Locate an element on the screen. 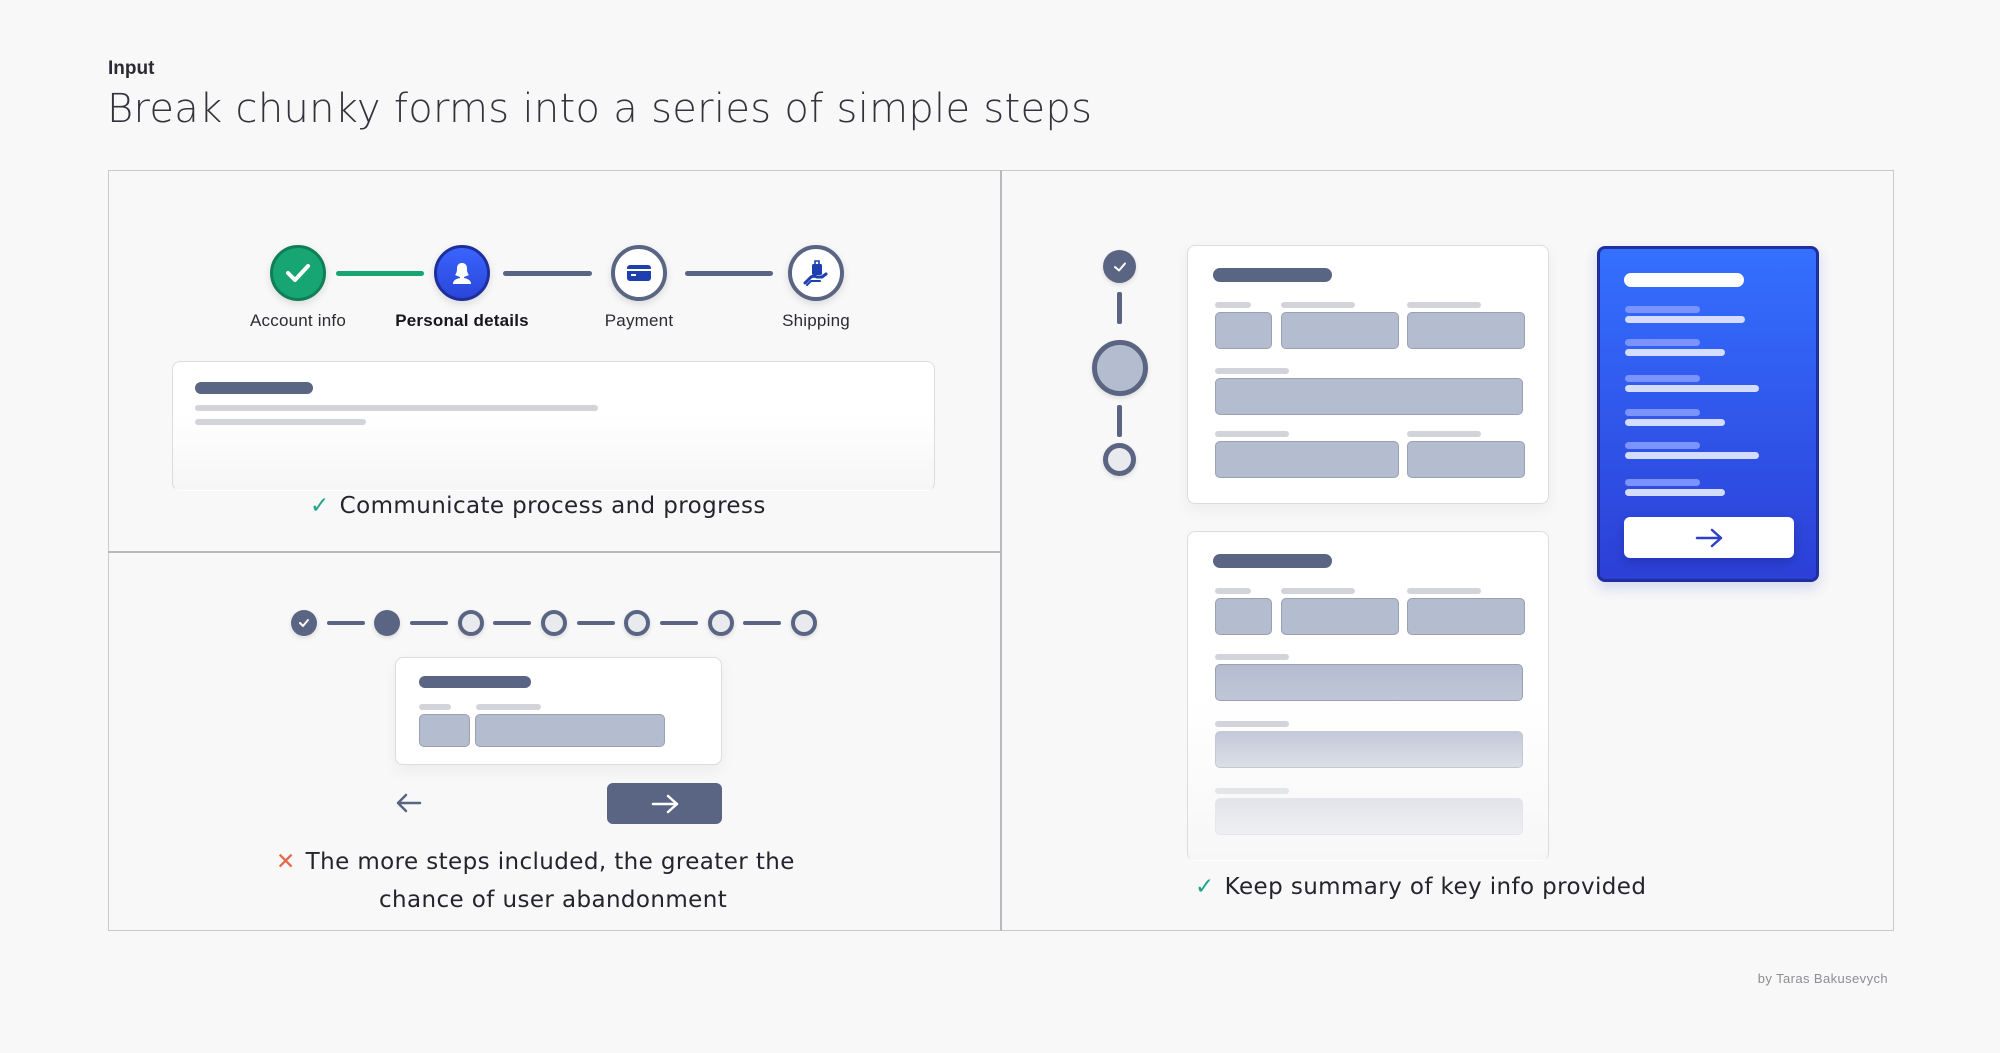 This screenshot has height=1053, width=2000. caption-communicate-progress: ✓ Communicate process and progress is located at coordinates (538, 506).